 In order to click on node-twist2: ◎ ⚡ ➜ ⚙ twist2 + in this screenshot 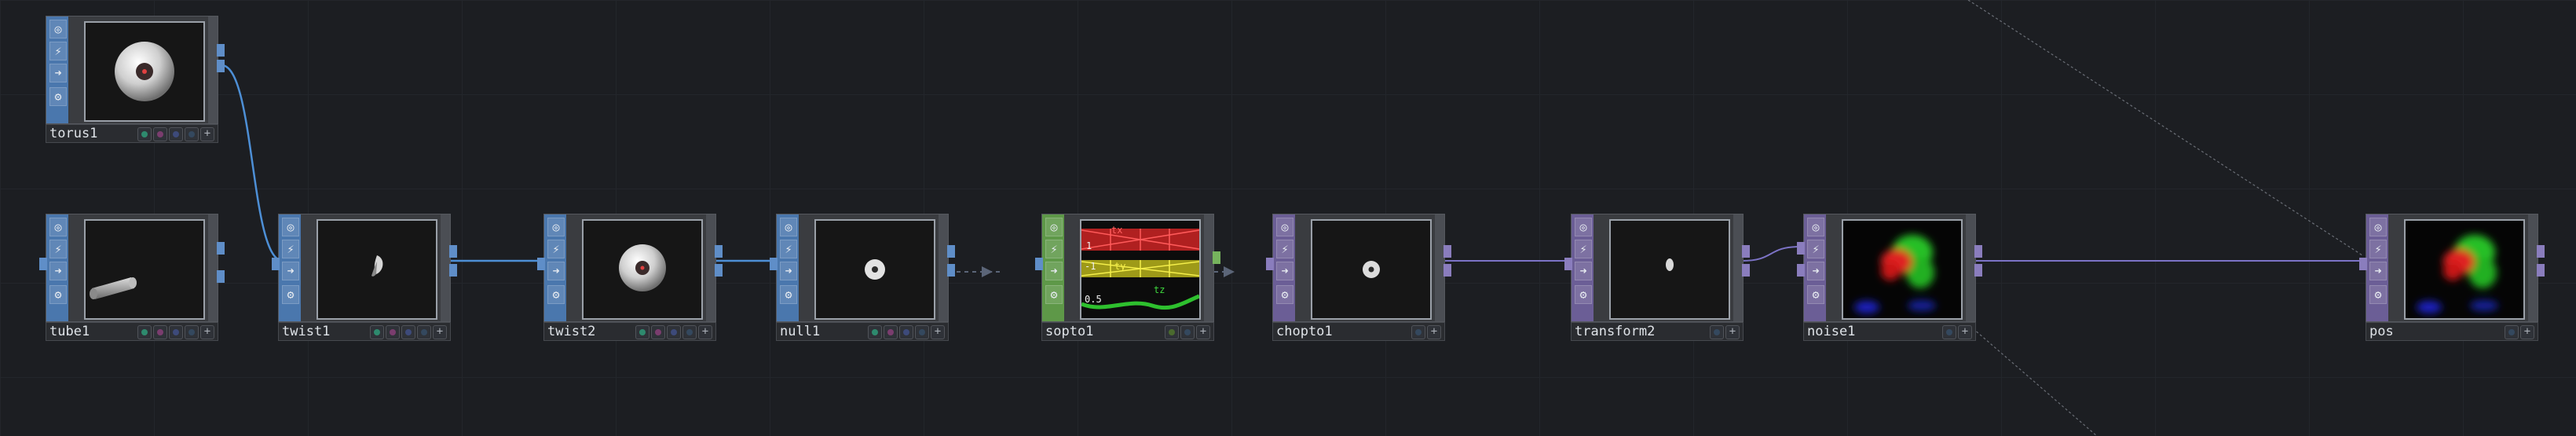, I will do `click(630, 277)`.